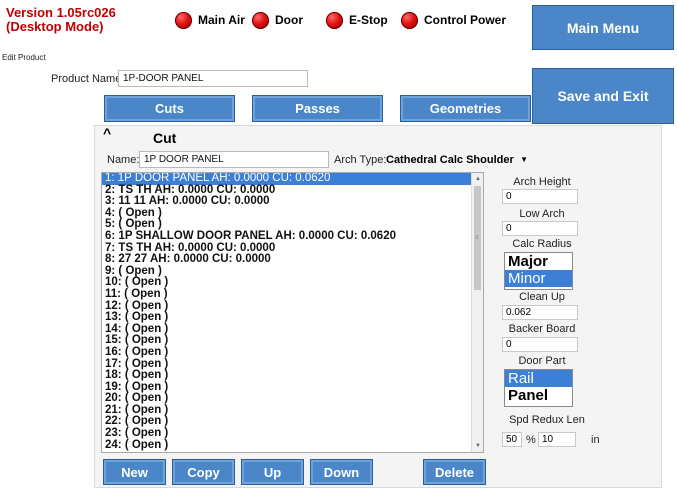  What do you see at coordinates (61, 12) in the screenshot?
I see `version-text: Version 1.05rc026` at bounding box center [61, 12].